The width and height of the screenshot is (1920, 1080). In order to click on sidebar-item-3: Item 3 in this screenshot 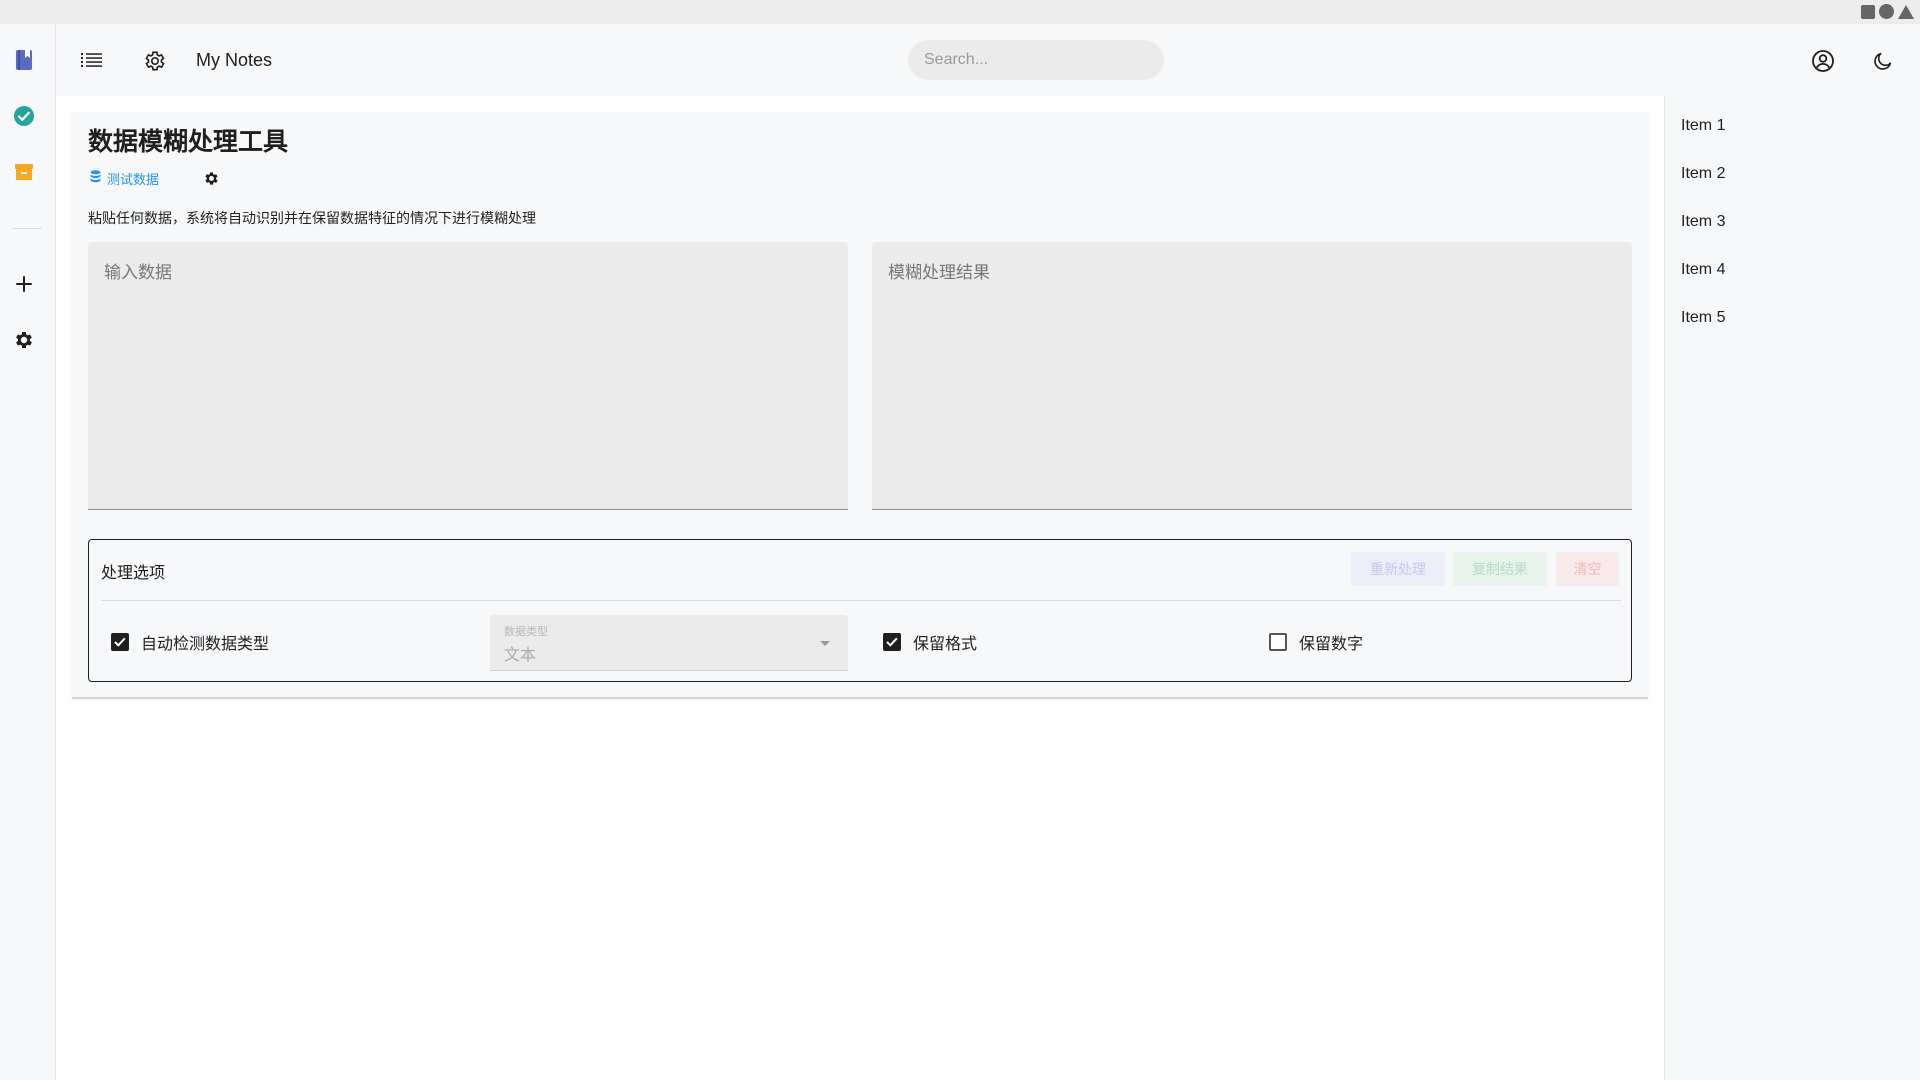, I will do `click(1703, 222)`.